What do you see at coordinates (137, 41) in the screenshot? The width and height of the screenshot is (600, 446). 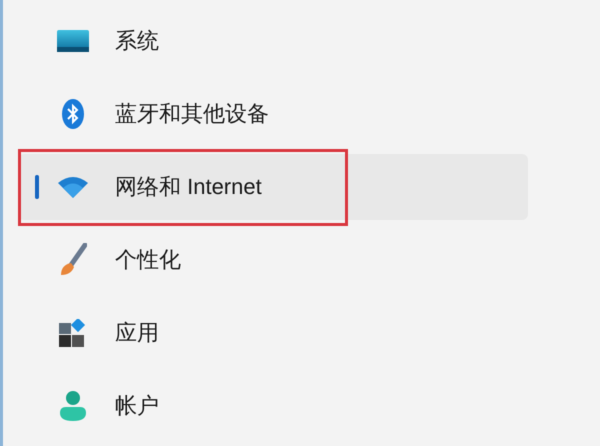 I see `item-label: 系统` at bounding box center [137, 41].